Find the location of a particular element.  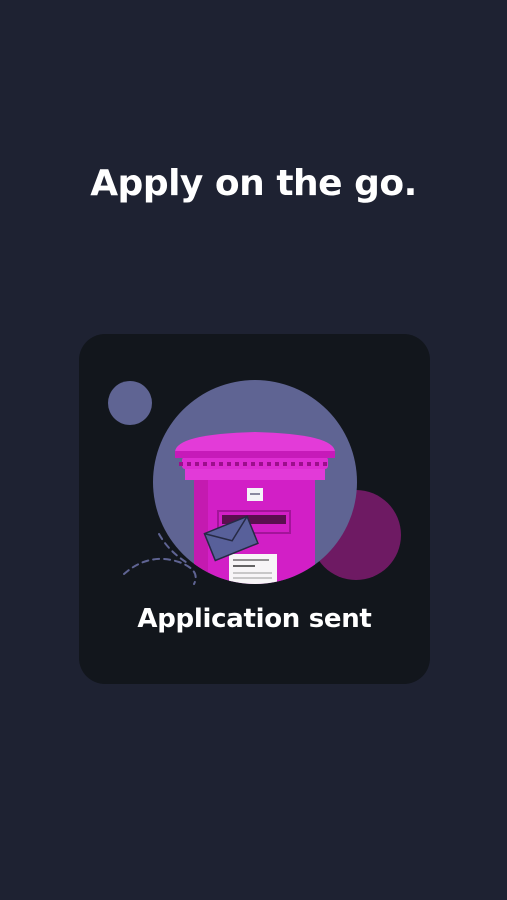

card-caption: Application sent is located at coordinates (254, 619).